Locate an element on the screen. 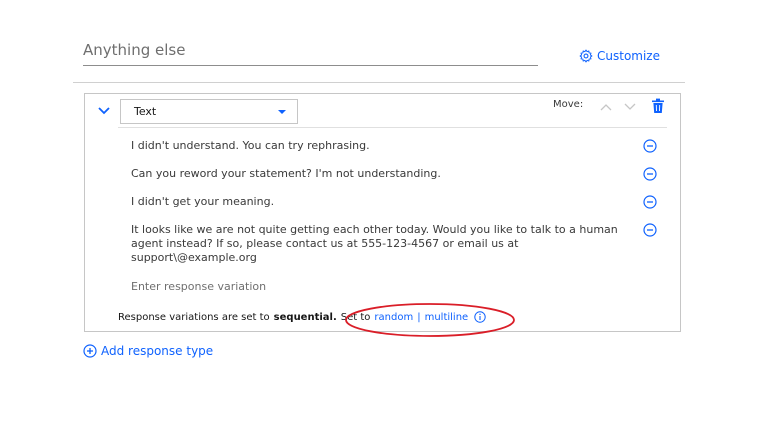 The height and width of the screenshot is (427, 760). highlight-ellipse is located at coordinates (430, 320).